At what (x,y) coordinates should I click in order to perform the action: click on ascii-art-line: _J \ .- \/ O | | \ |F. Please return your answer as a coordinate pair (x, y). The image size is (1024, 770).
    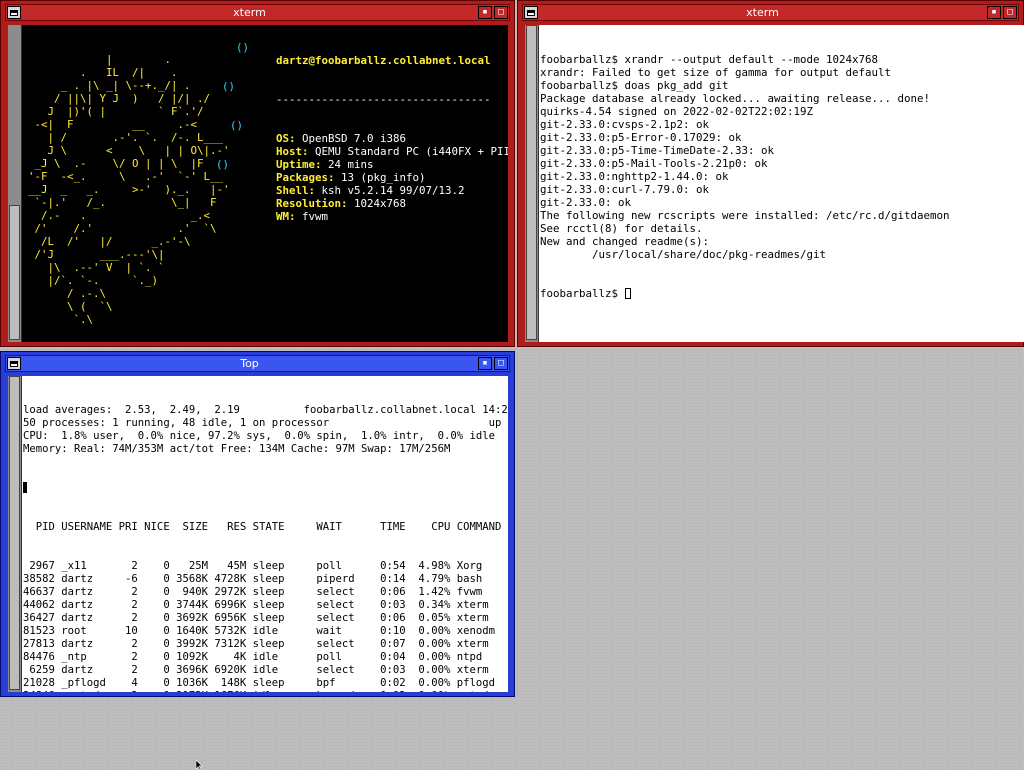
    Looking at the image, I should click on (116, 163).